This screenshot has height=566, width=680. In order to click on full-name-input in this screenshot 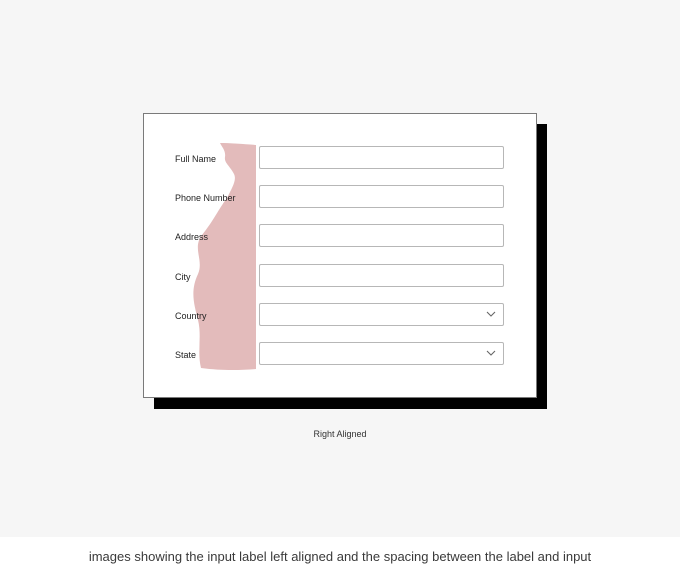, I will do `click(381, 157)`.